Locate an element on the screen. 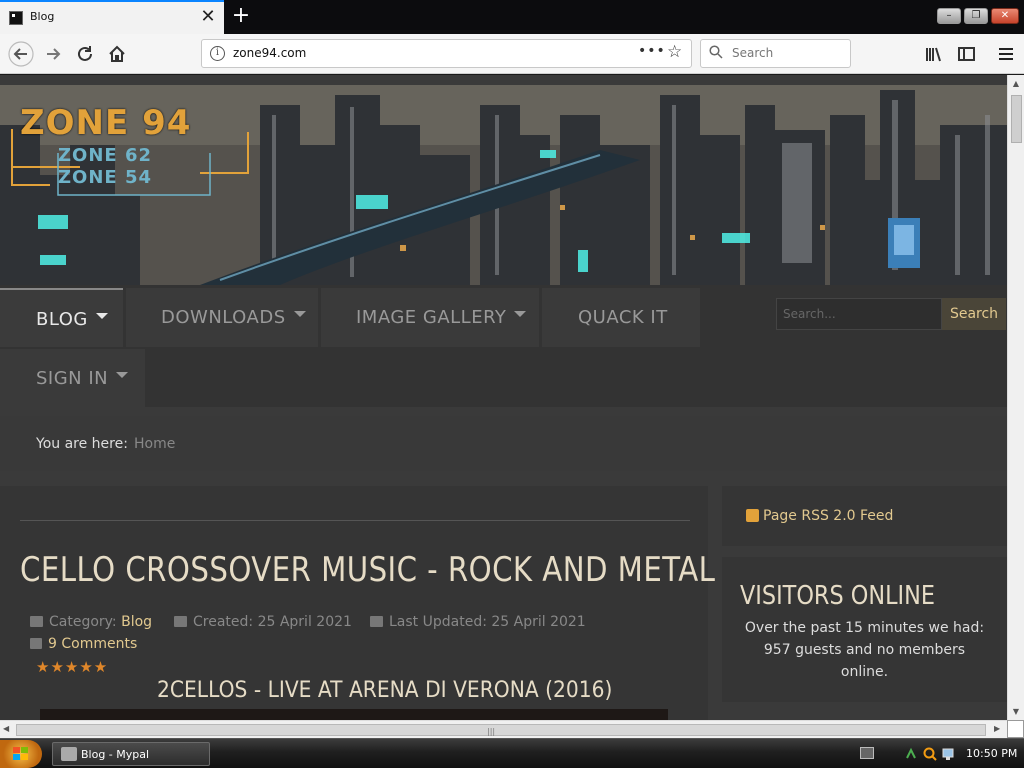 This screenshot has height=768, width=1024. rss-label: Page RSS 2.0 Feed is located at coordinates (828, 516).